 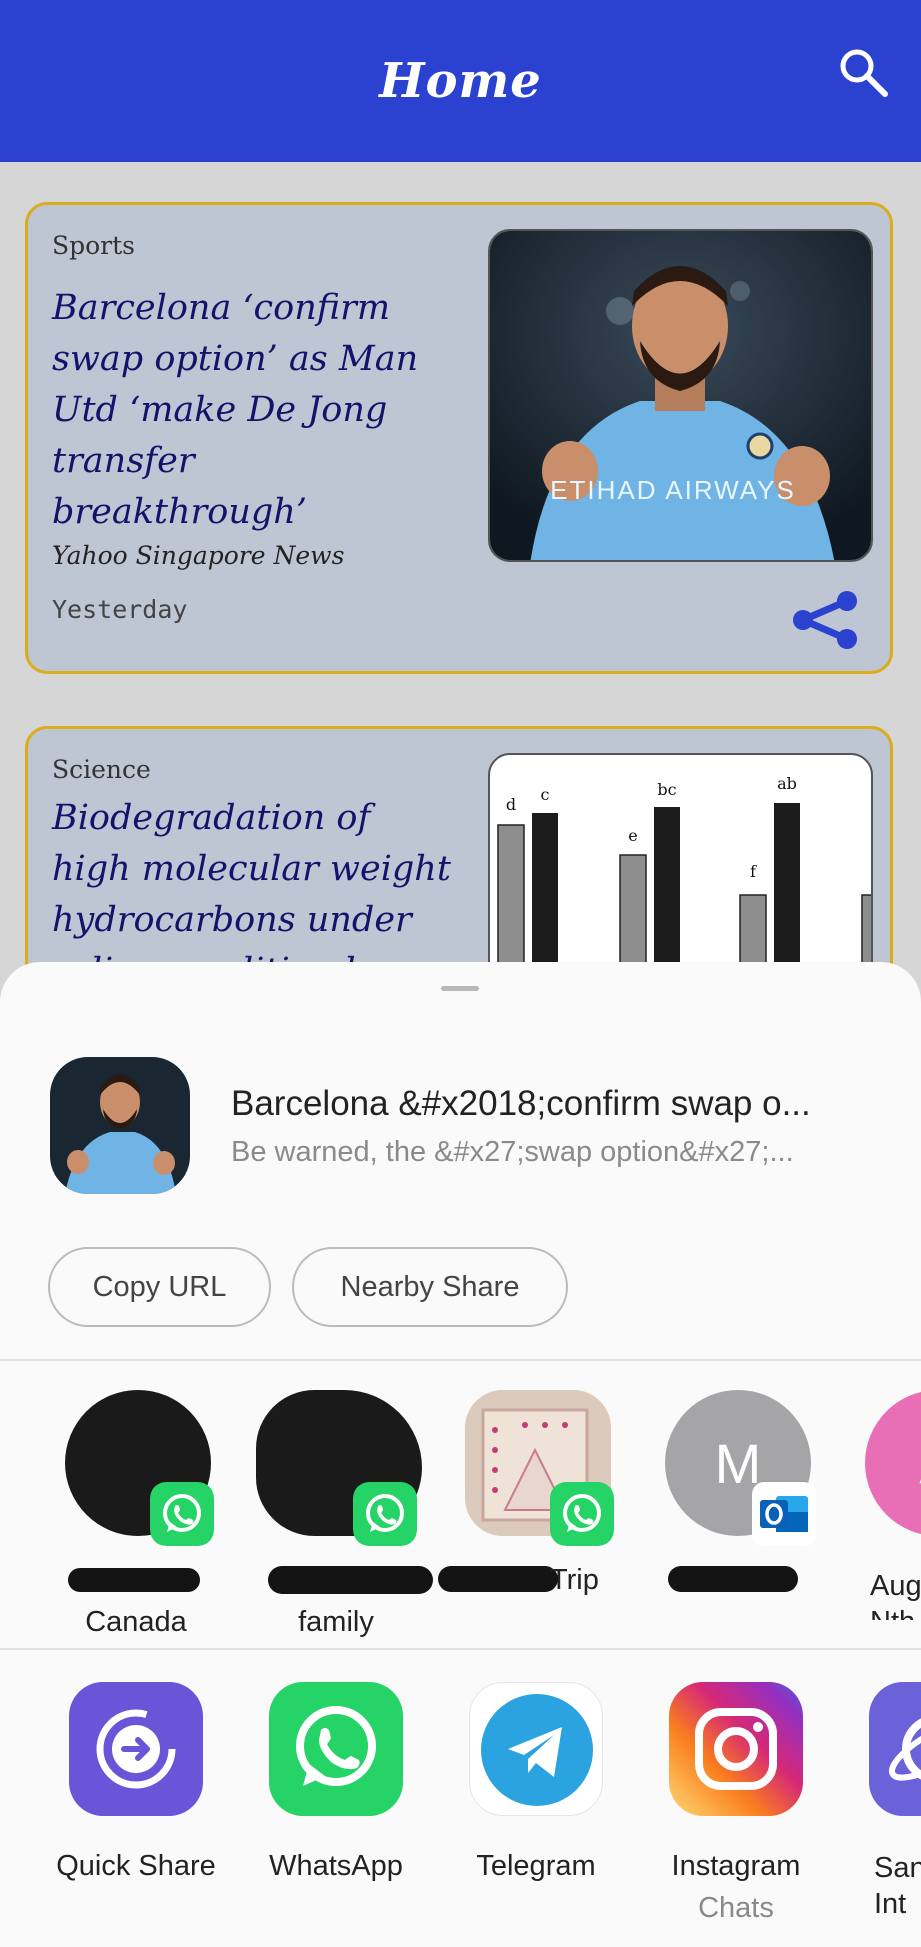 What do you see at coordinates (136, 1749) in the screenshot?
I see `quick-share-icon` at bounding box center [136, 1749].